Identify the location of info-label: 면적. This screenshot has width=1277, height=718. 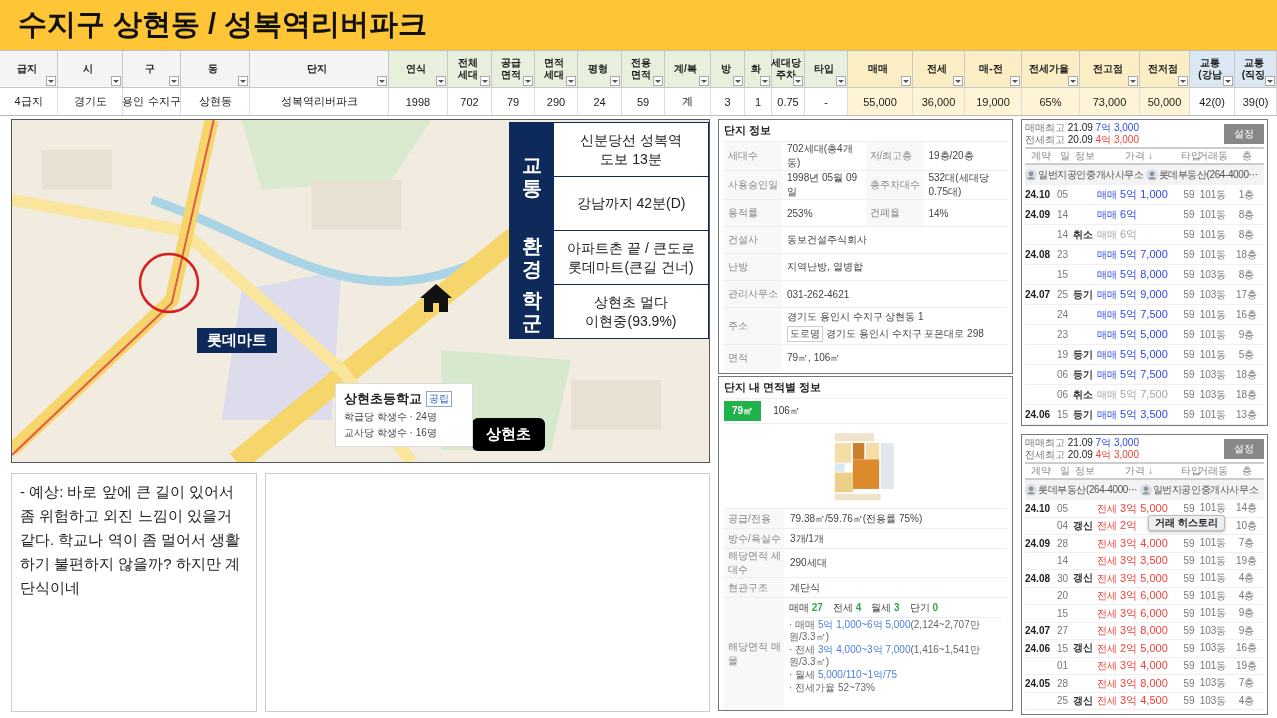
(753, 358).